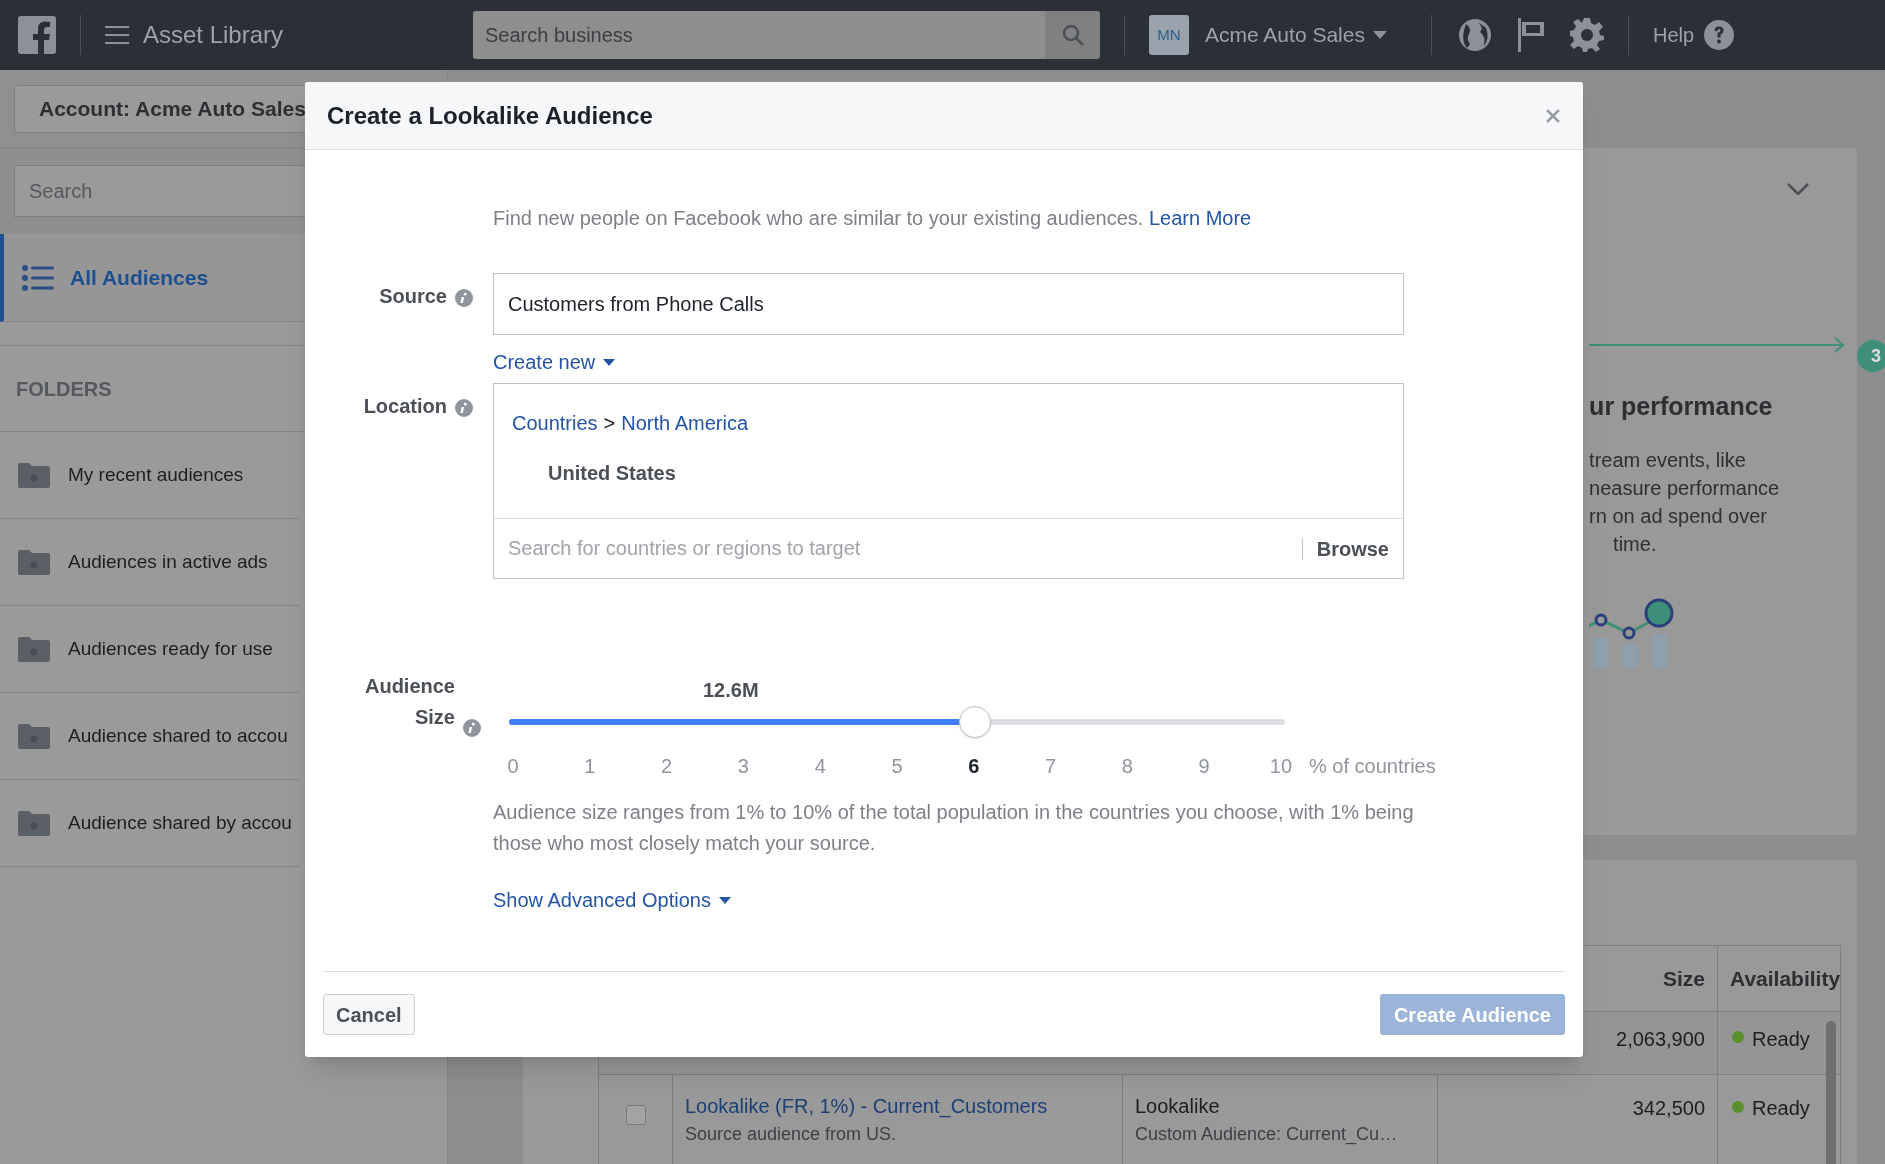  What do you see at coordinates (1871, 356) in the screenshot?
I see `step-badge: 3` at bounding box center [1871, 356].